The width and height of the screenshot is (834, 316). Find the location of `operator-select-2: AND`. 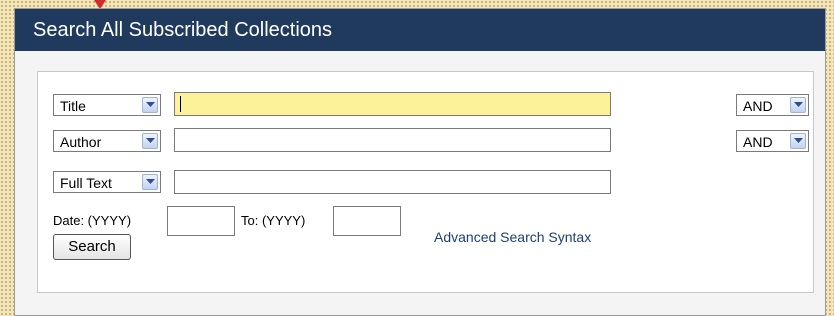

operator-select-2: AND is located at coordinates (772, 141).